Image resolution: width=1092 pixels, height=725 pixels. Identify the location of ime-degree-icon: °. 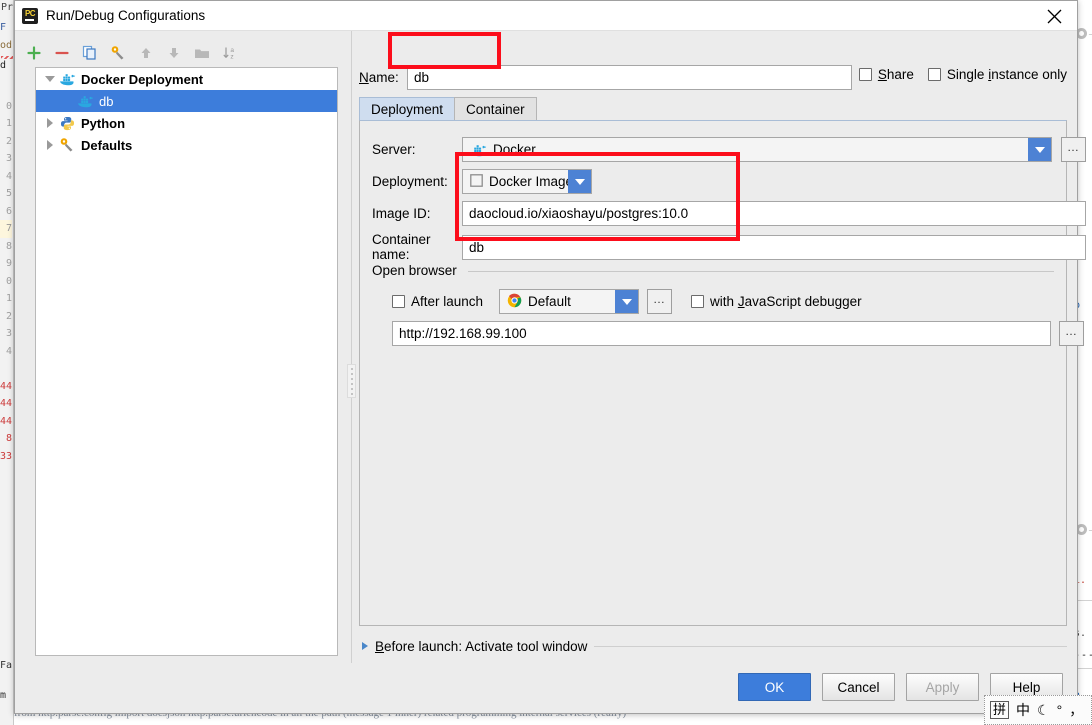
(1060, 710).